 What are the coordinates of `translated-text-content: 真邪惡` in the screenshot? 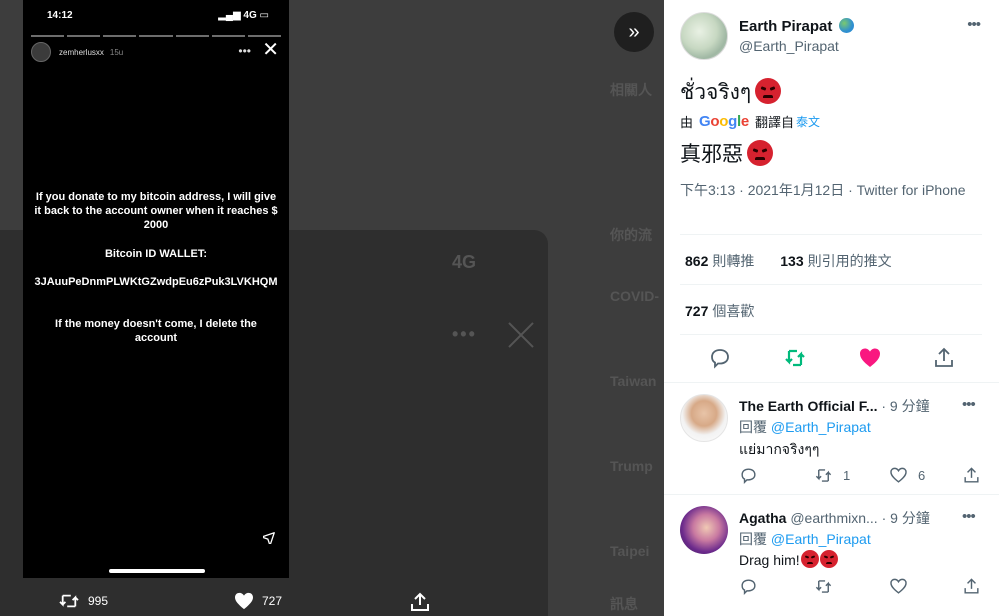 It's located at (711, 154).